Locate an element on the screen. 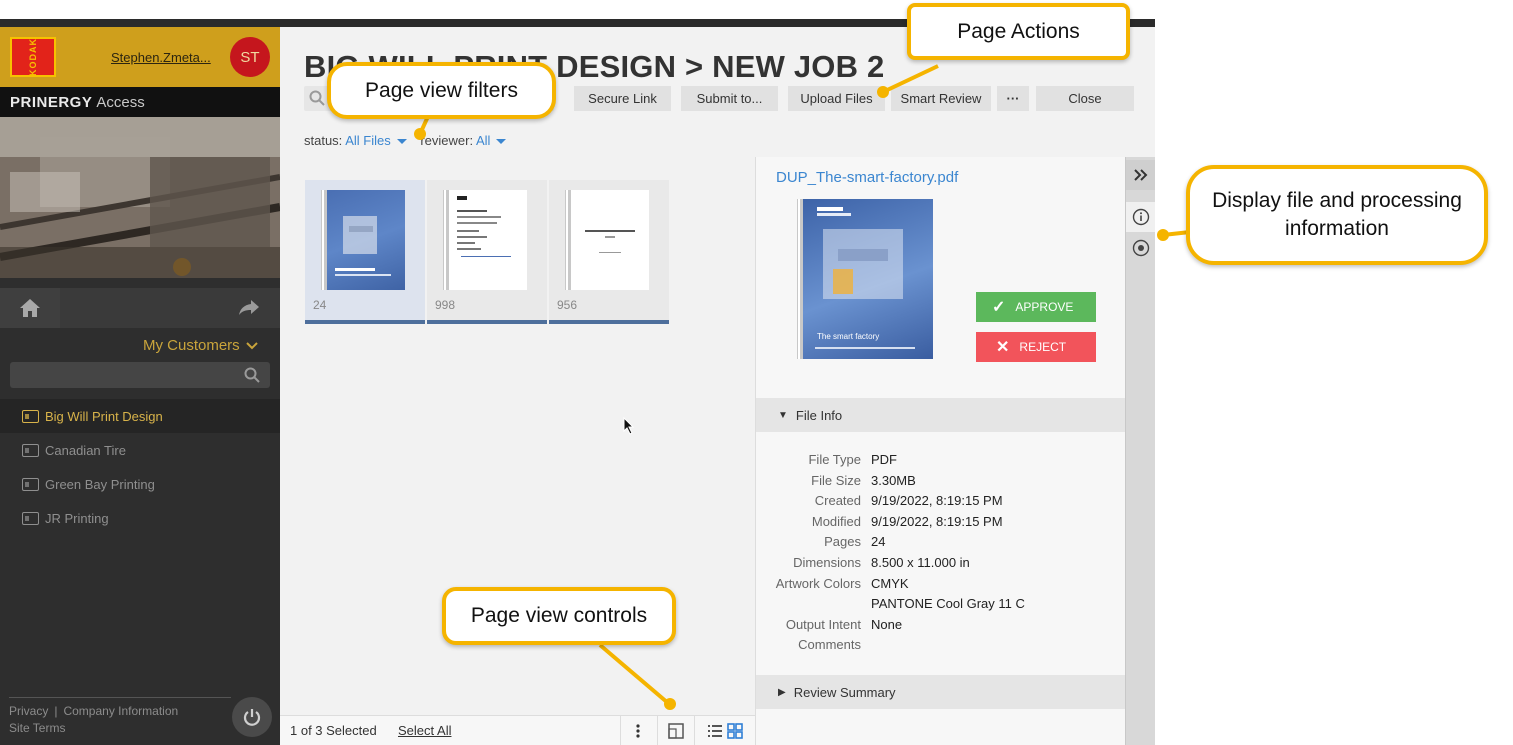 The width and height of the screenshot is (1513, 745). chevron-down-icon is located at coordinates (251, 345).